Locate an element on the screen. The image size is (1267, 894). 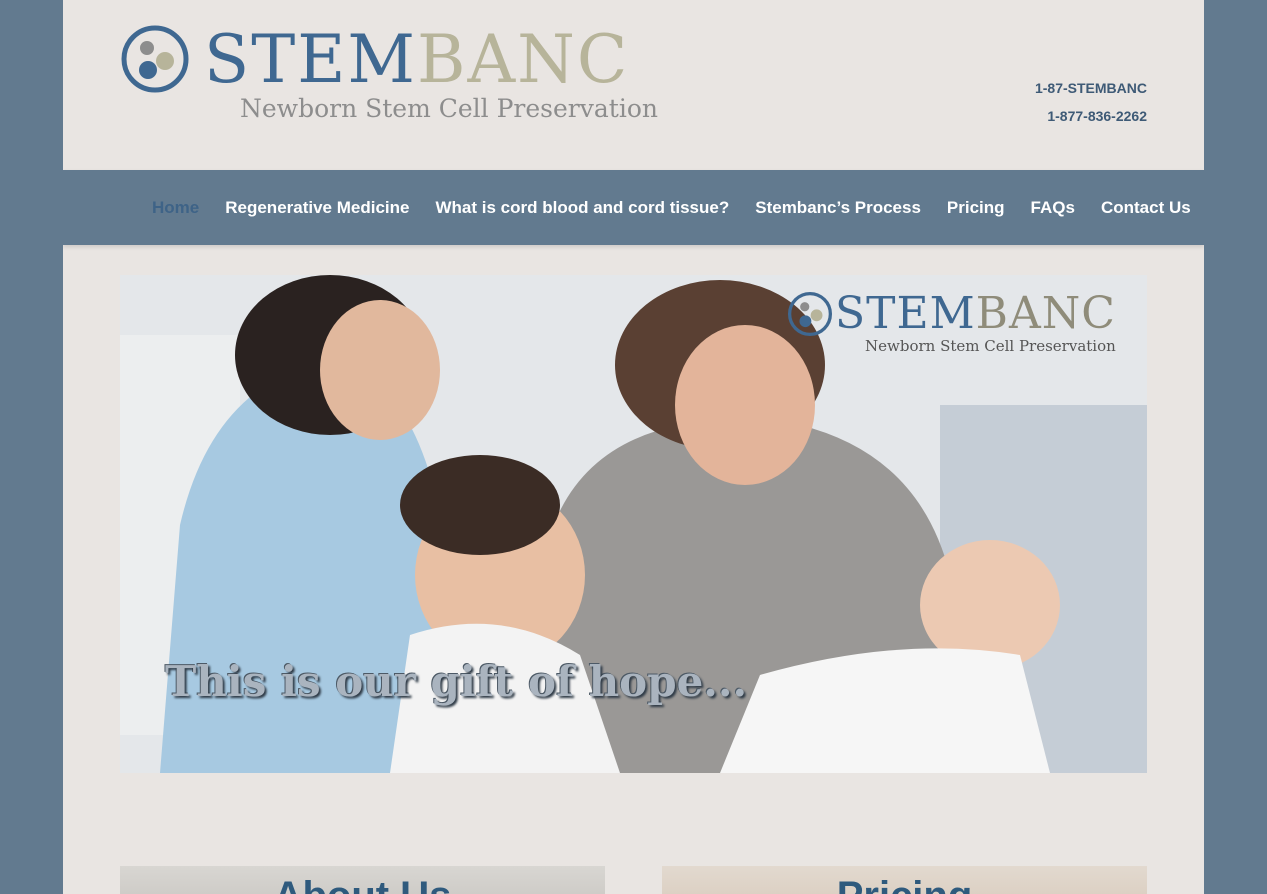
phone-numbers: 1-87-STEMBANC 1-877-836-2262 is located at coordinates (1091, 102).